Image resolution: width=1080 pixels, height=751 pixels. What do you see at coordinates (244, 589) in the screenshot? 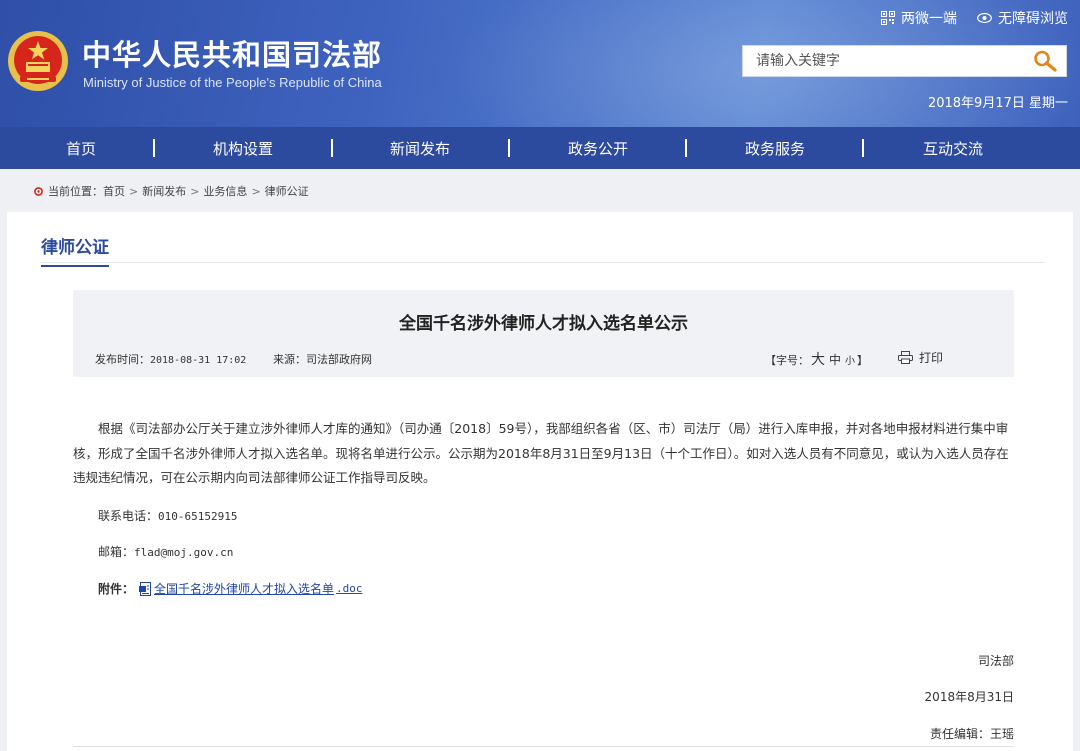
I see `attachment-name: 全国千名涉外律师人才拟入选名单` at bounding box center [244, 589].